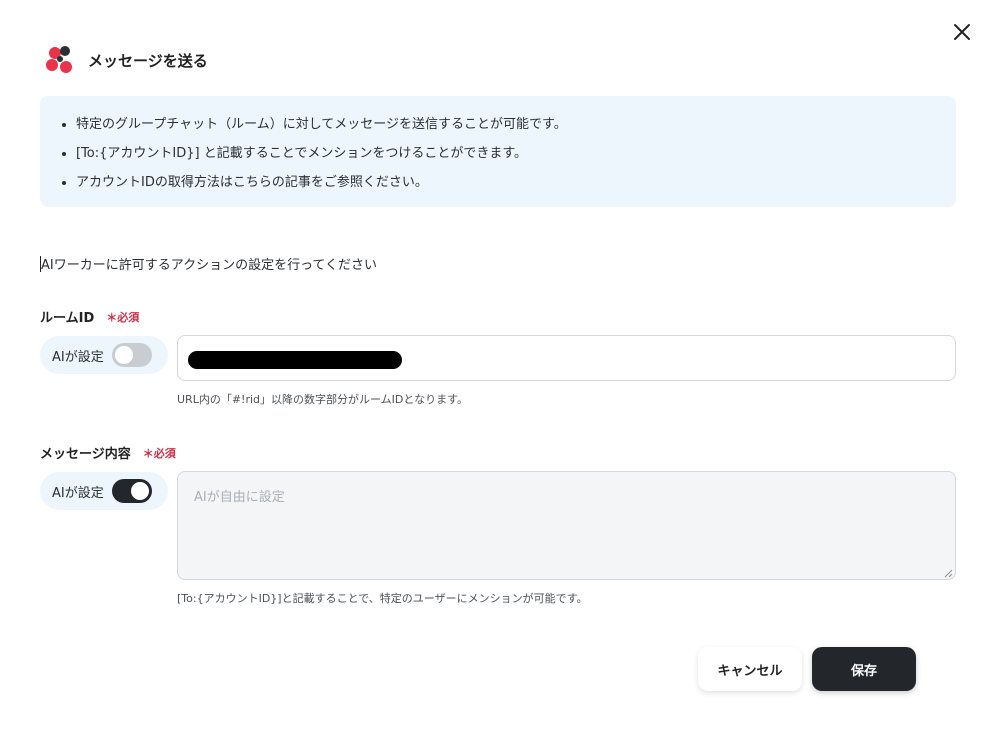 The image size is (996, 755). I want to click on close-icon, so click(962, 34).